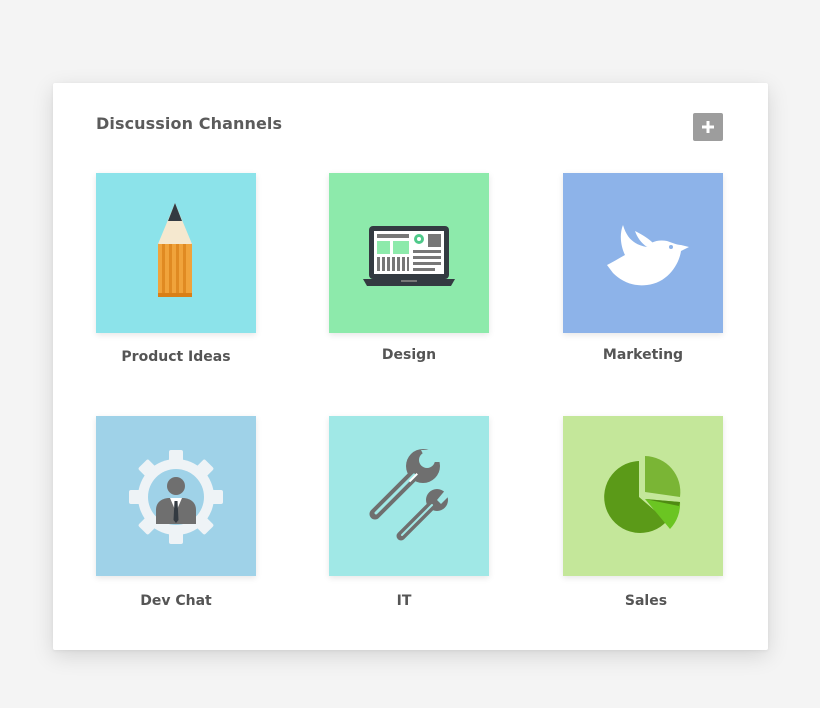  Describe the element at coordinates (175, 250) in the screenshot. I see `pencil-icon` at that location.